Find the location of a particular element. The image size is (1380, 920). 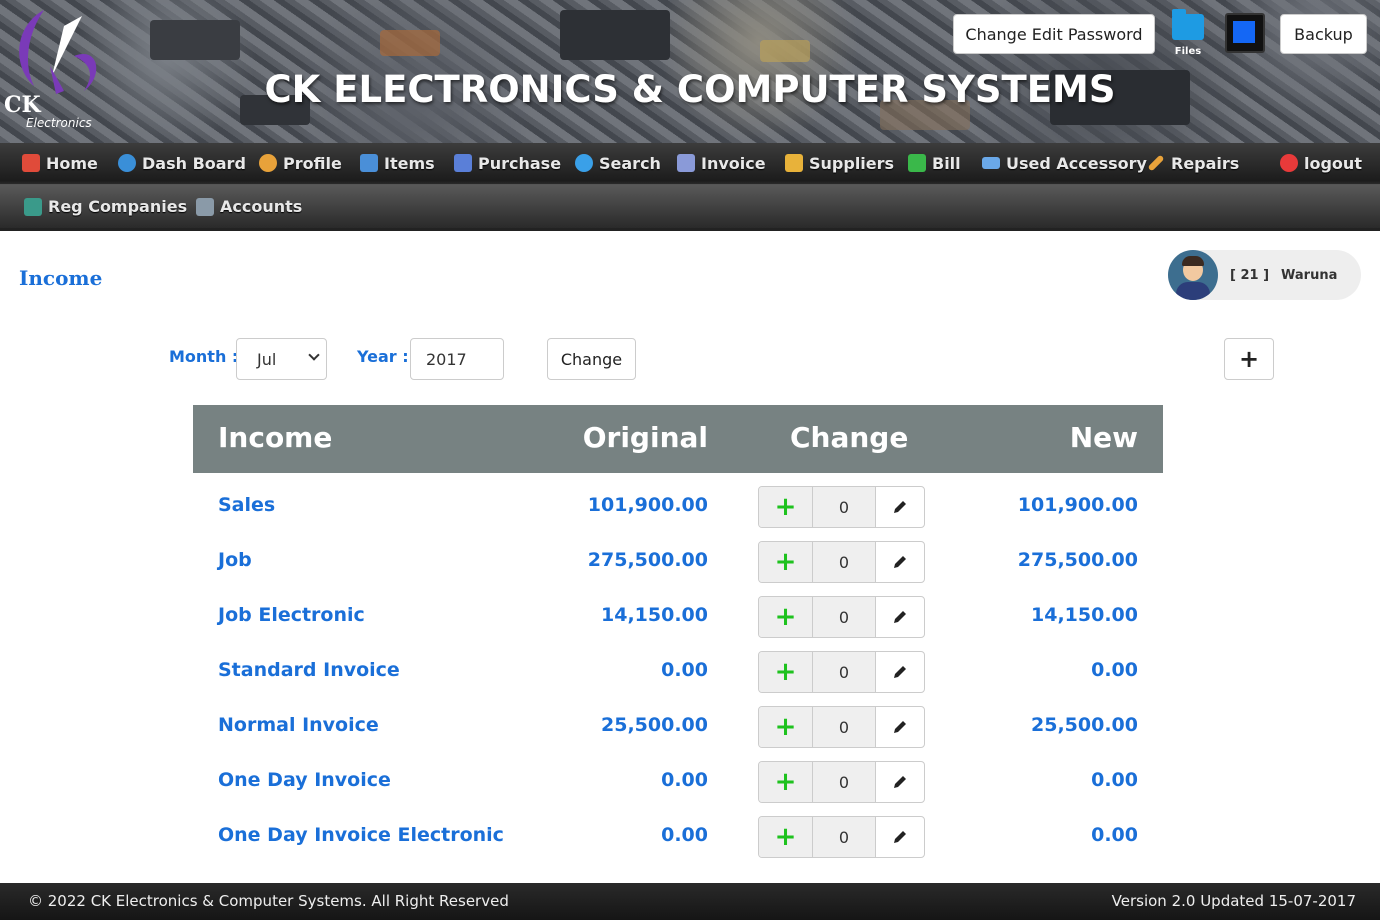

month-select: Jul is located at coordinates (281, 359).